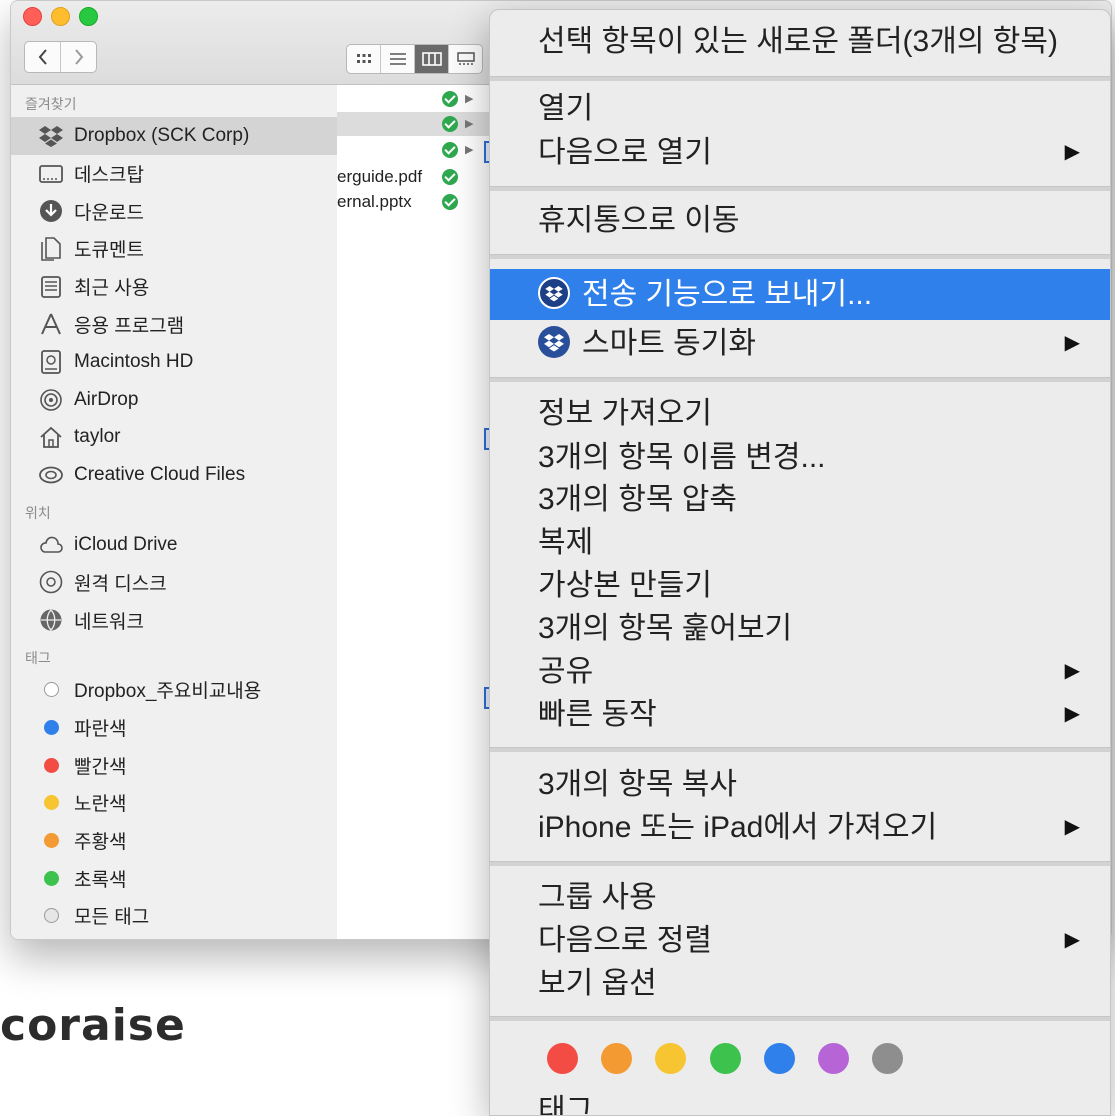 This screenshot has height=1116, width=1115. I want to click on sidebar-item-label: 모든 태그, so click(112, 918).